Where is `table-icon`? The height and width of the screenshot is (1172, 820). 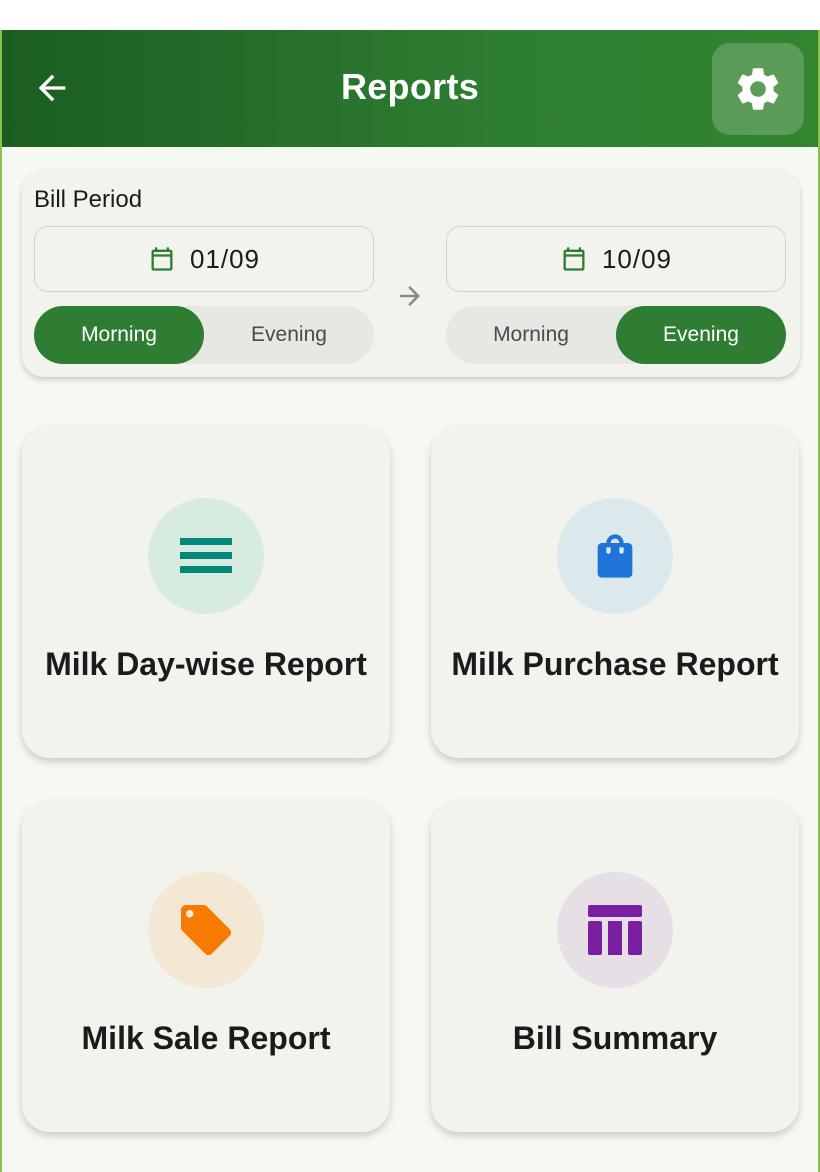
table-icon is located at coordinates (615, 930).